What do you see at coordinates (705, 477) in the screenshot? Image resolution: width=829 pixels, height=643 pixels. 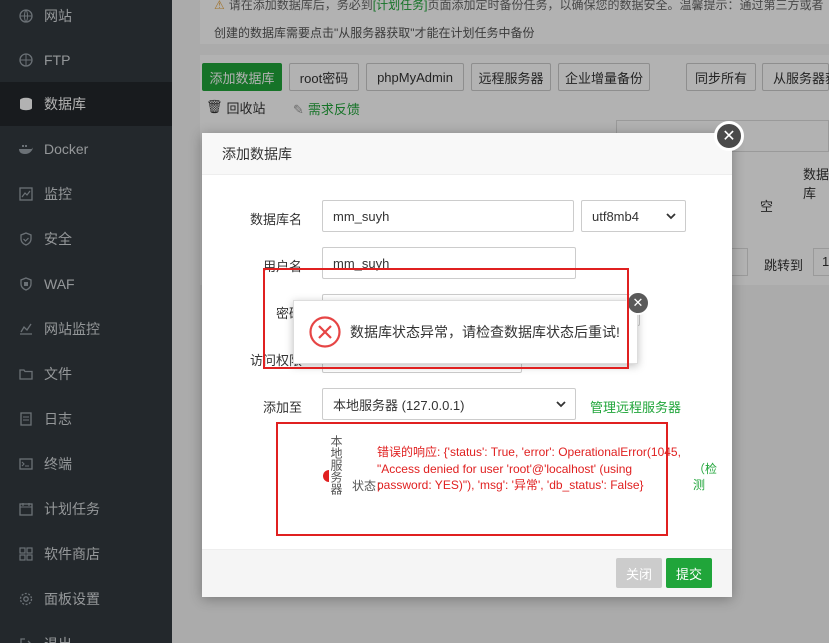 I see `detect-link: （检测` at bounding box center [705, 477].